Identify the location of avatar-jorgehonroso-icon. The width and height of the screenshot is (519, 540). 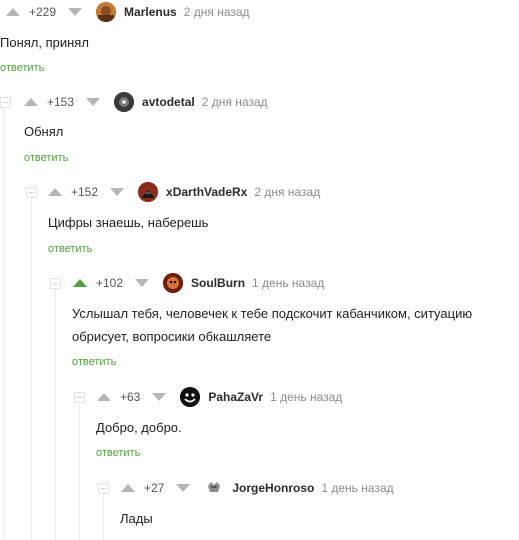
(214, 488).